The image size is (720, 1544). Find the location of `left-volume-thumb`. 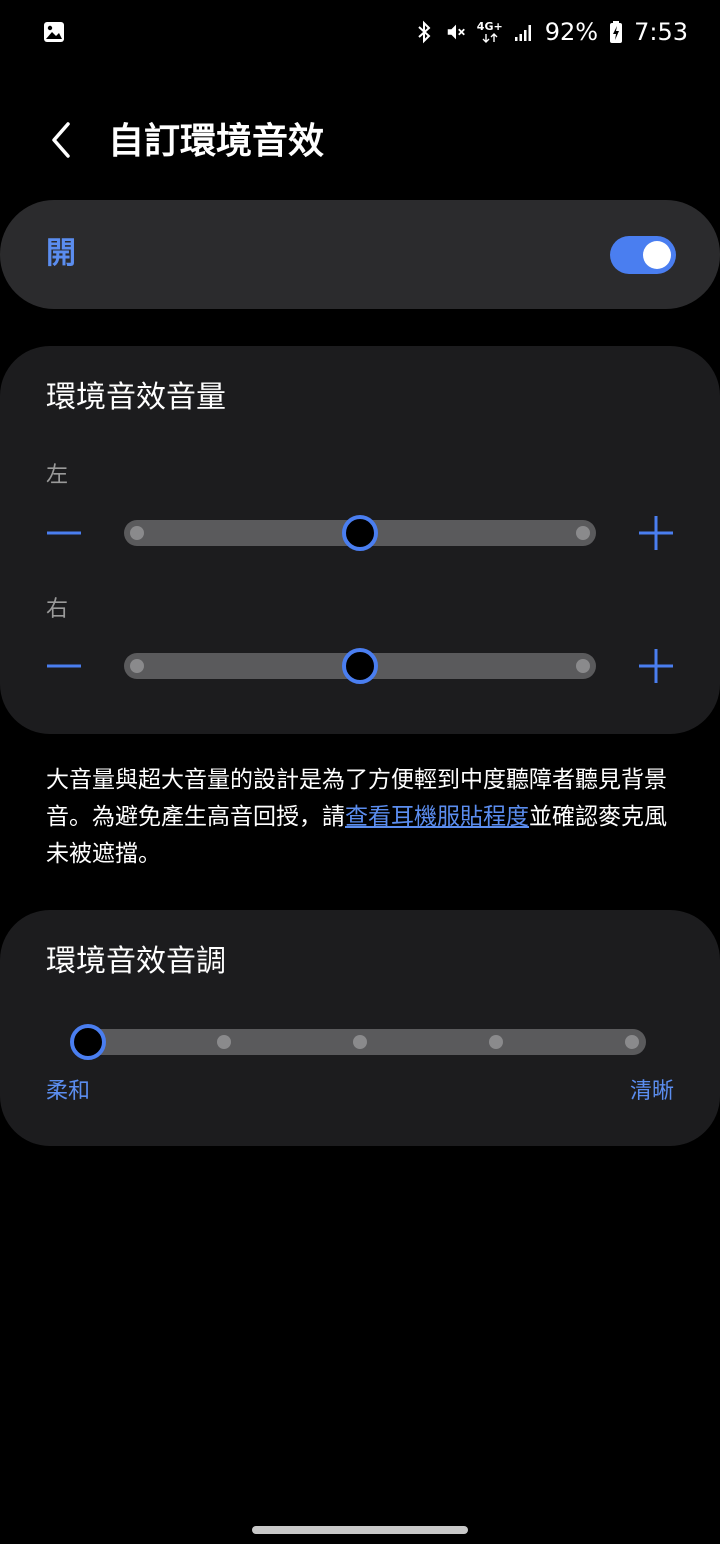

left-volume-thumb is located at coordinates (360, 533).